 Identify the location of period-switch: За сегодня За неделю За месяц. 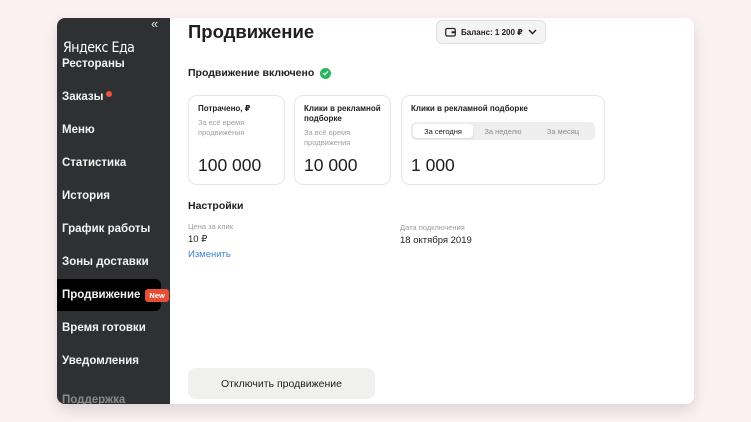
(503, 131).